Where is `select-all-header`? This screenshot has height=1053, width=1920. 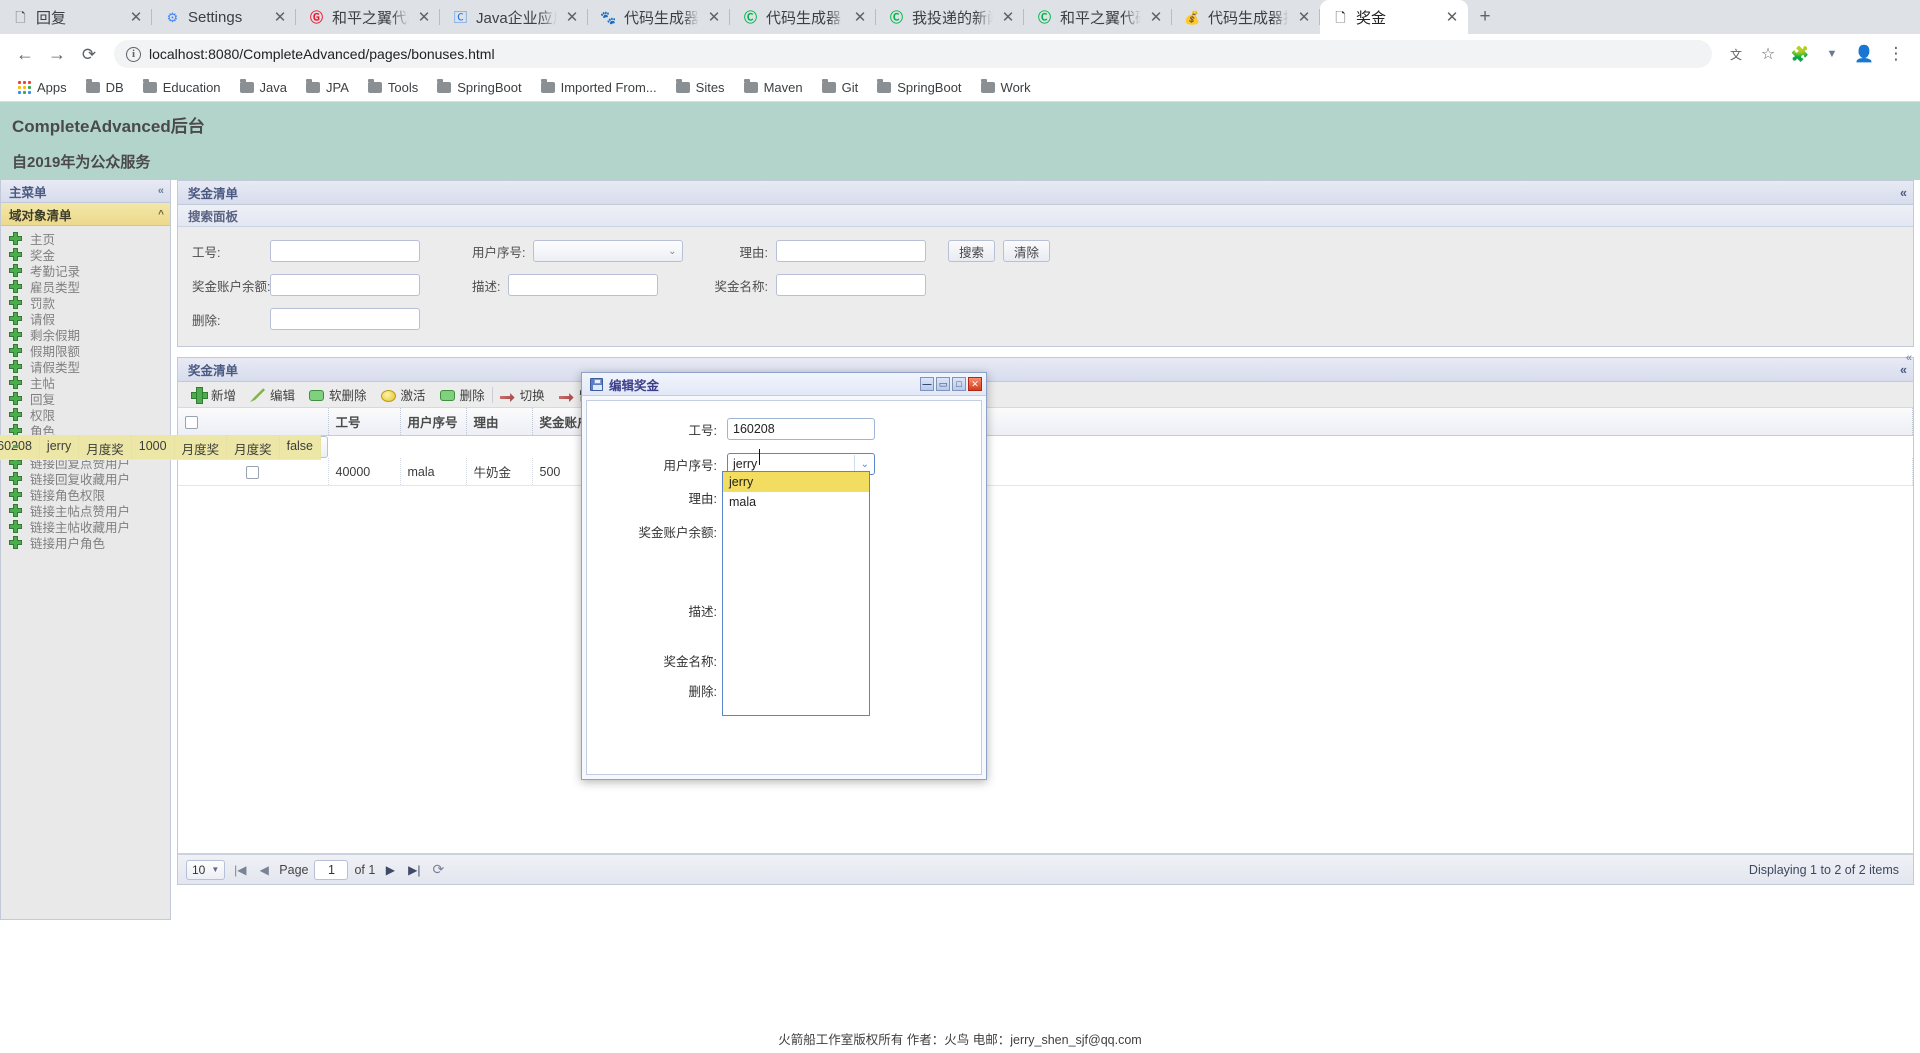 select-all-header is located at coordinates (253, 422).